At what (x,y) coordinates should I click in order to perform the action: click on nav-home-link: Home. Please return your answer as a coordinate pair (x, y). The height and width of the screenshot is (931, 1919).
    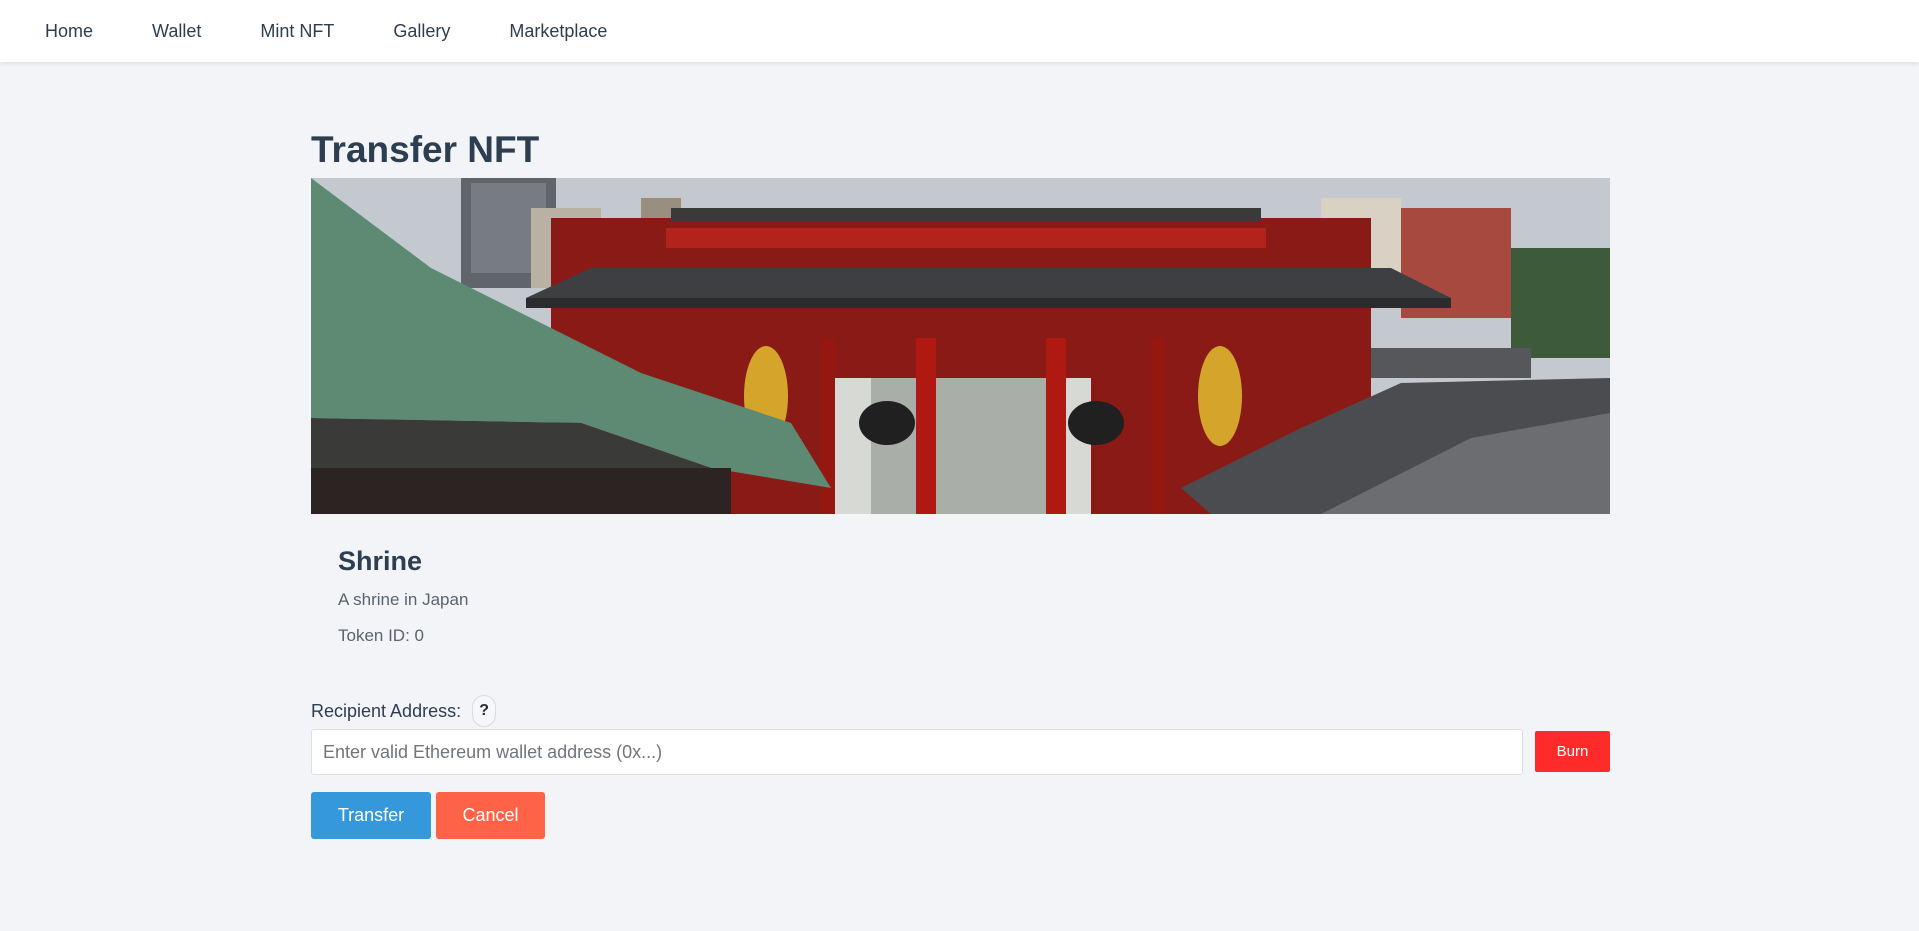
    Looking at the image, I should click on (69, 31).